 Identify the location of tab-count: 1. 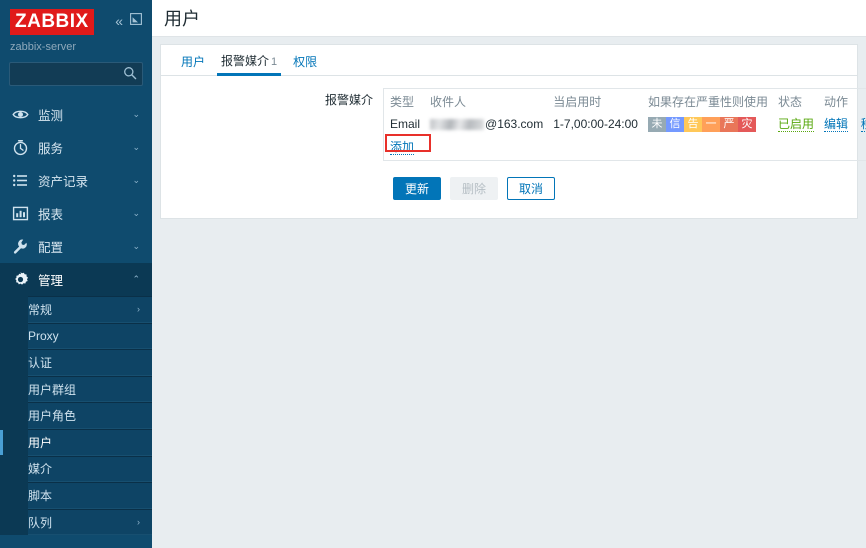
(274, 62).